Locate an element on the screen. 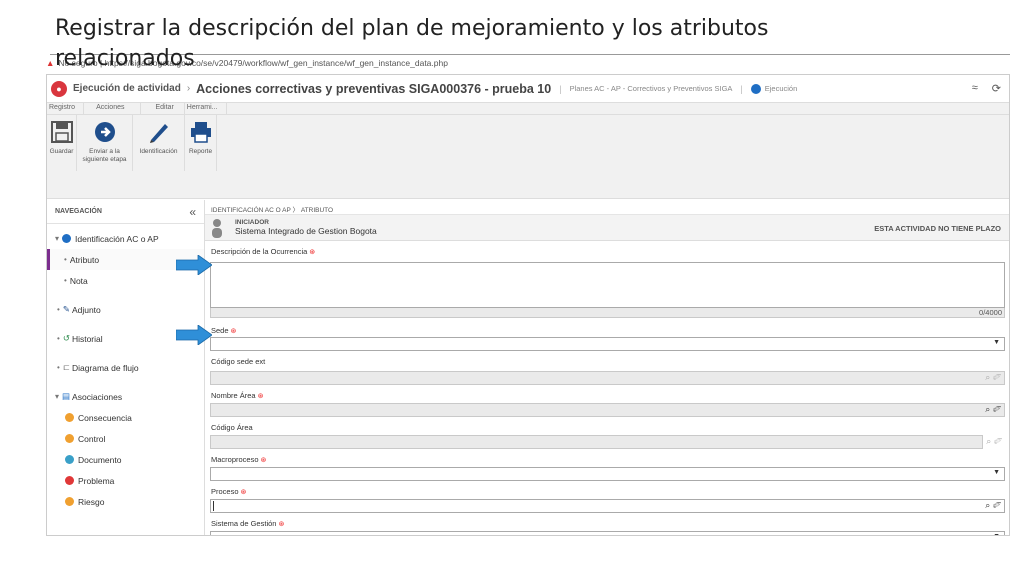 This screenshot has height=576, width=1024. problem-icon is located at coordinates (69, 480).